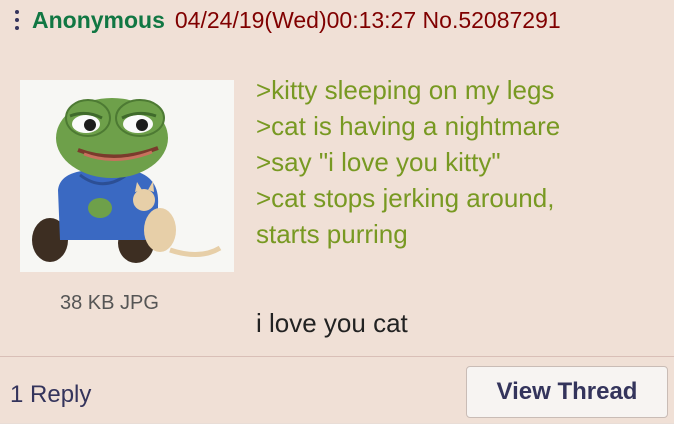 This screenshot has height=424, width=674. I want to click on post-final-line: i love you cat, so click(332, 323).